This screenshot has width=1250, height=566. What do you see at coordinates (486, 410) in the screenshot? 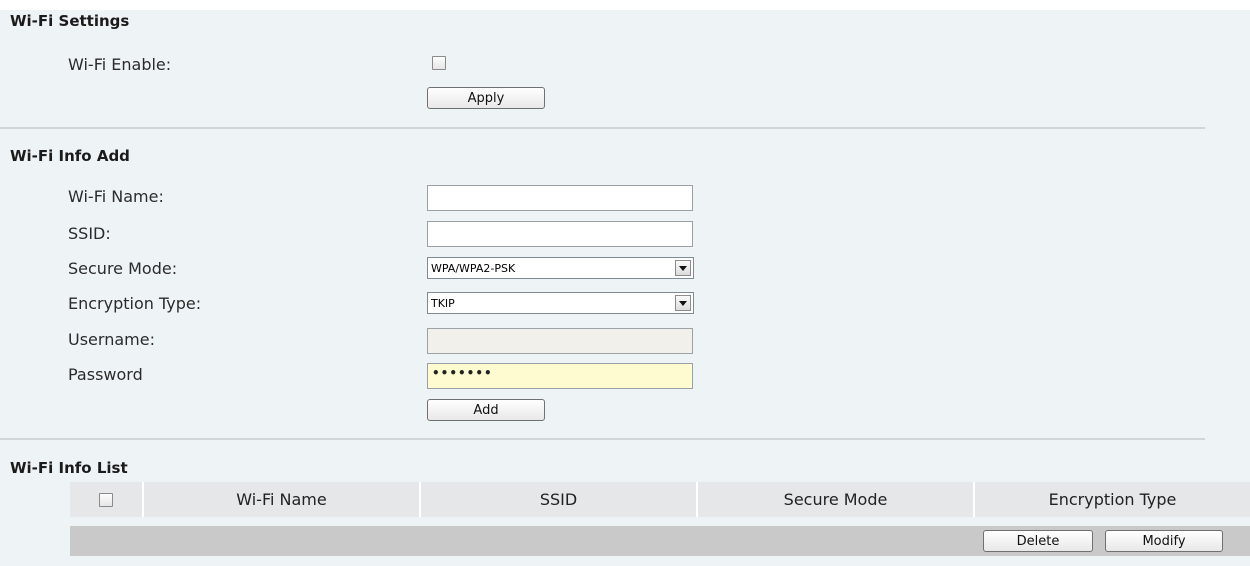
I see `add-button: Add` at bounding box center [486, 410].